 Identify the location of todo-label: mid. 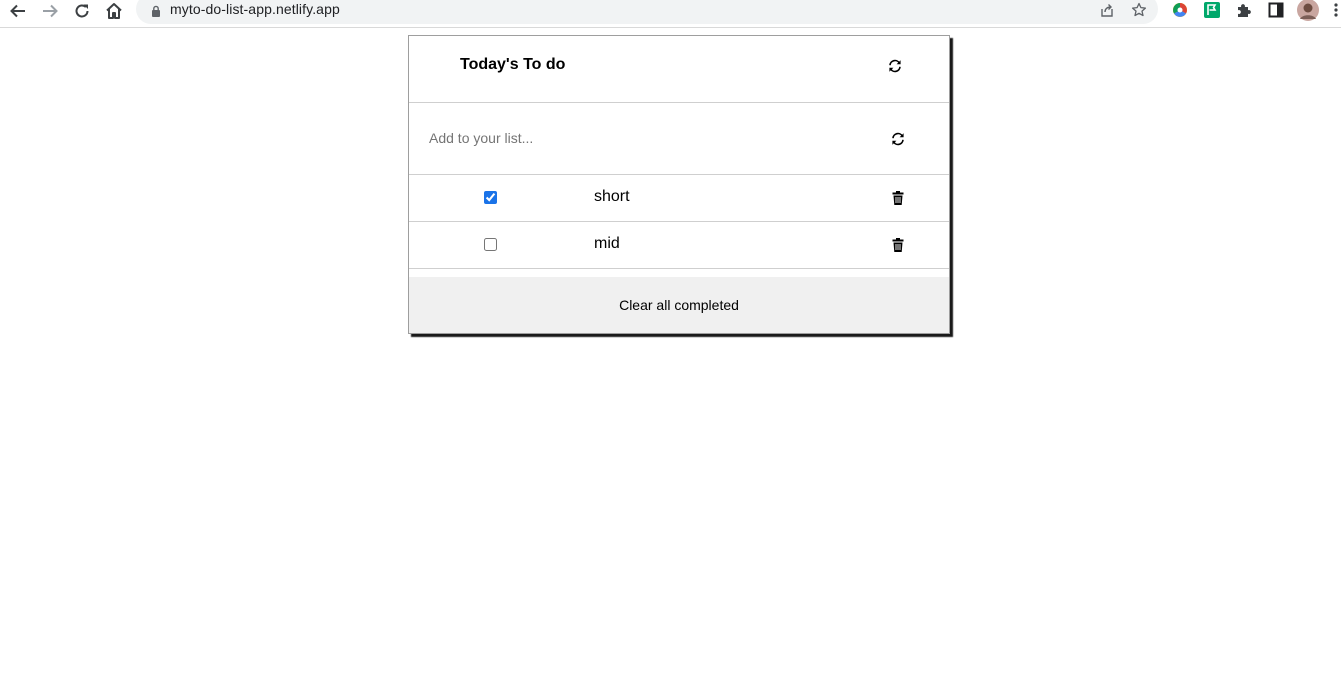
(607, 243).